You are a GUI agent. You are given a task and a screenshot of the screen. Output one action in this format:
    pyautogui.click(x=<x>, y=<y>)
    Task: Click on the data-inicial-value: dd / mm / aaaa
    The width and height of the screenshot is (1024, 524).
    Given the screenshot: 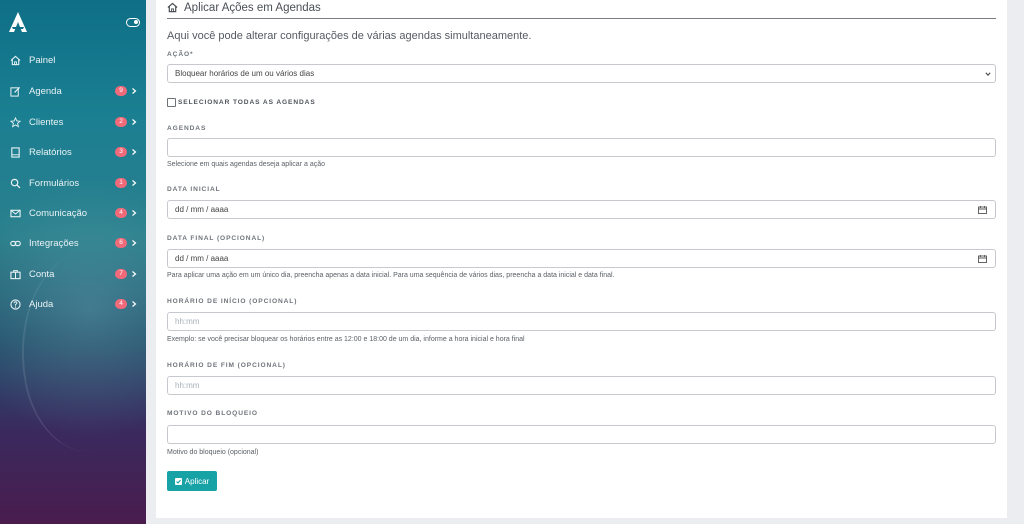 What is the action you would take?
    pyautogui.click(x=202, y=209)
    